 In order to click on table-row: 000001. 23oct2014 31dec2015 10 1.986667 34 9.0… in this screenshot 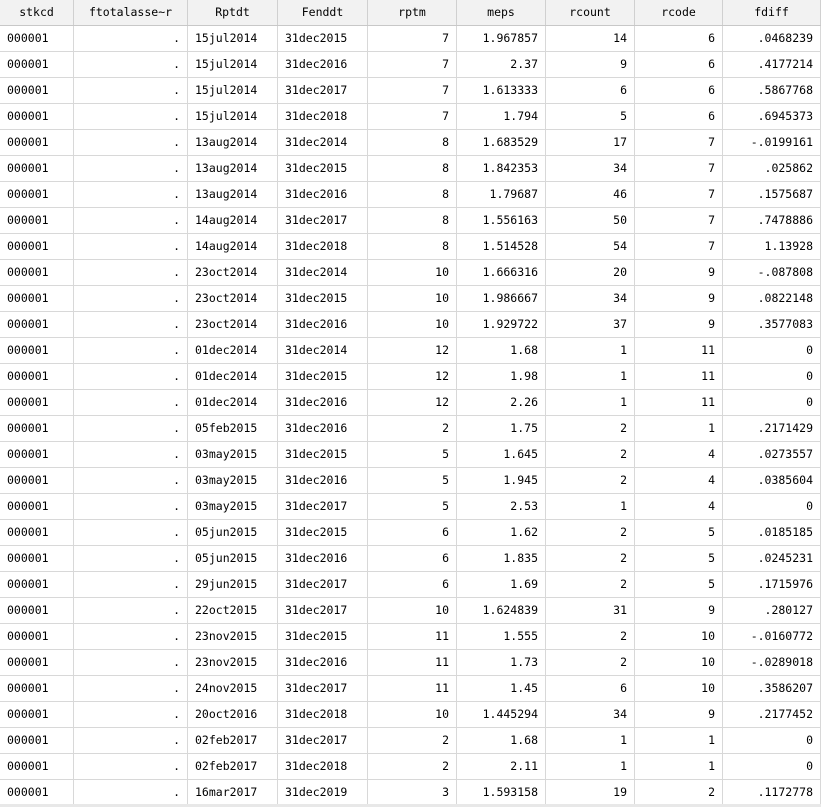, I will do `click(410, 299)`.